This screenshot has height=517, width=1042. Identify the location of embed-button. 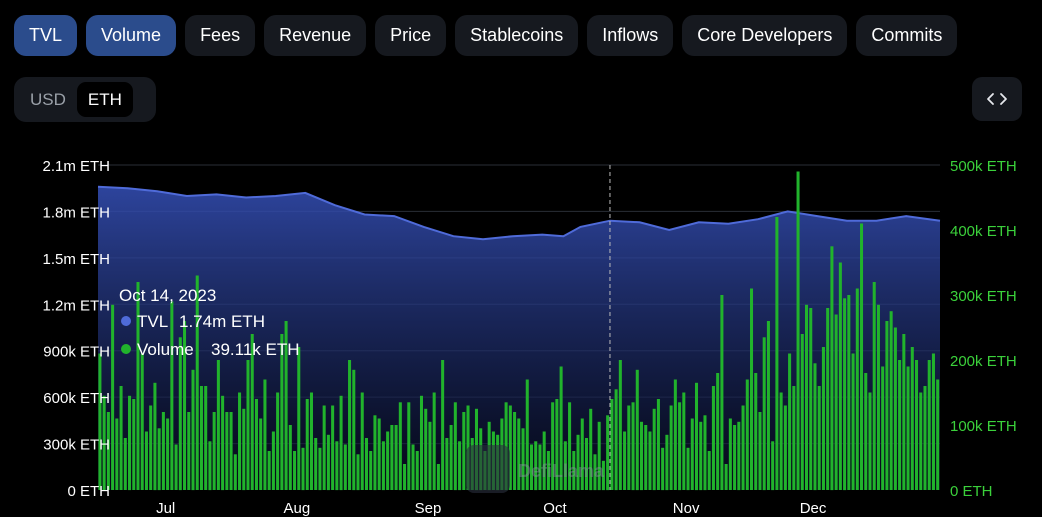
(997, 99).